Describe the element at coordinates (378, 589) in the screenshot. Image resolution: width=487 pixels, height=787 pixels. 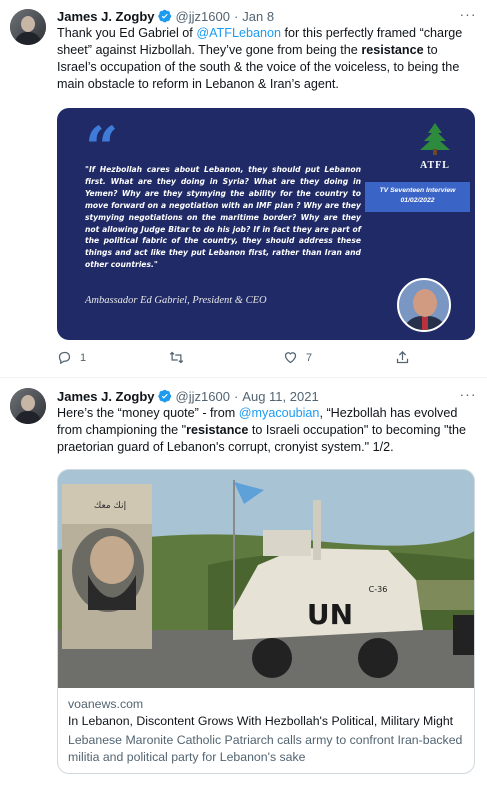
I see `vehicle-id: C-36` at that location.